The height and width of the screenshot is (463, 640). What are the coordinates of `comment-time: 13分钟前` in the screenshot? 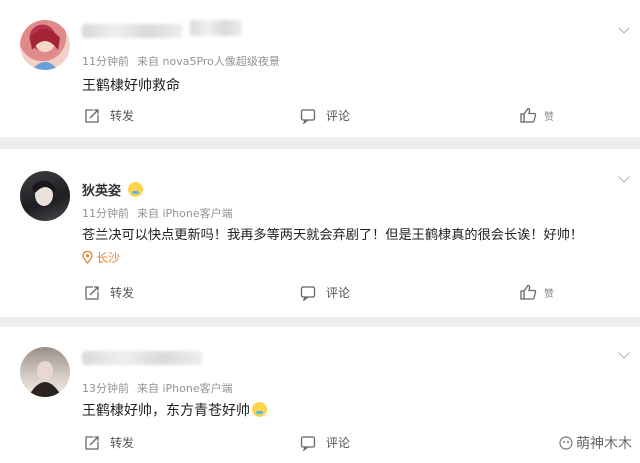 It's located at (105, 388).